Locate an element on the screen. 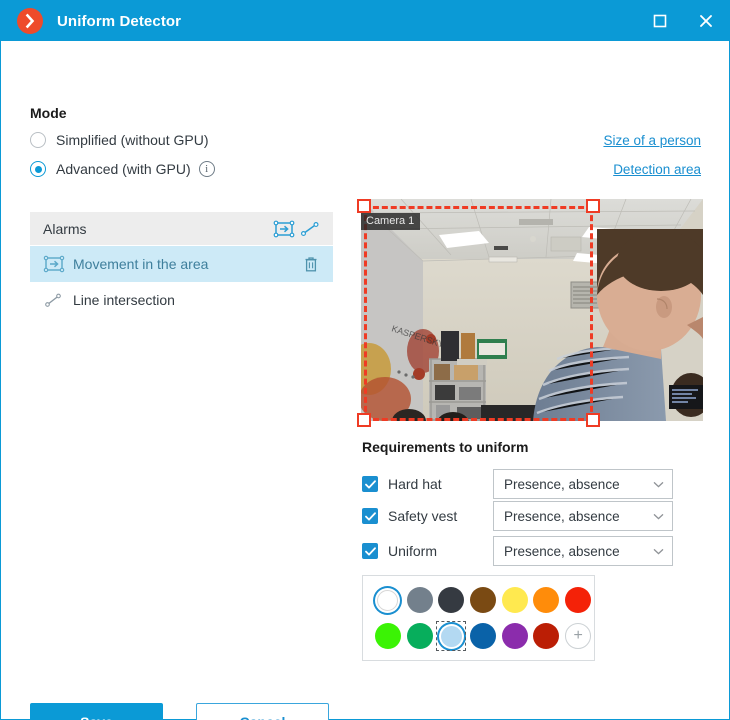 Image resolution: width=730 pixels, height=720 pixels. radio-simplified-label: Simplified (without GPU) is located at coordinates (132, 140).